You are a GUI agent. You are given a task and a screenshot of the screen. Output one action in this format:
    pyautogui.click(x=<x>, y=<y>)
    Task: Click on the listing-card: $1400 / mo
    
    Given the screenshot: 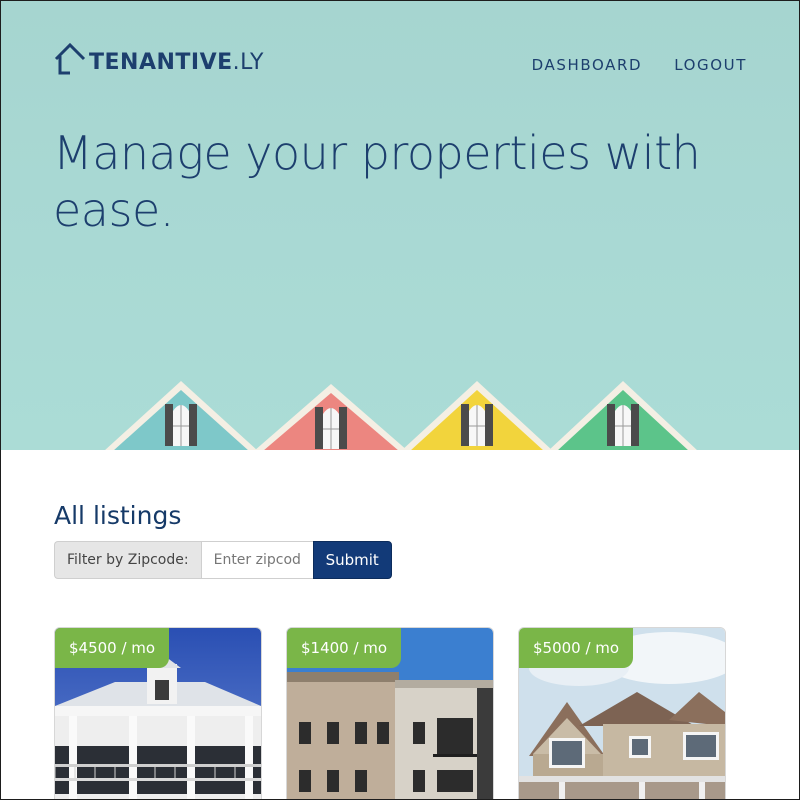 What is the action you would take?
    pyautogui.click(x=390, y=713)
    